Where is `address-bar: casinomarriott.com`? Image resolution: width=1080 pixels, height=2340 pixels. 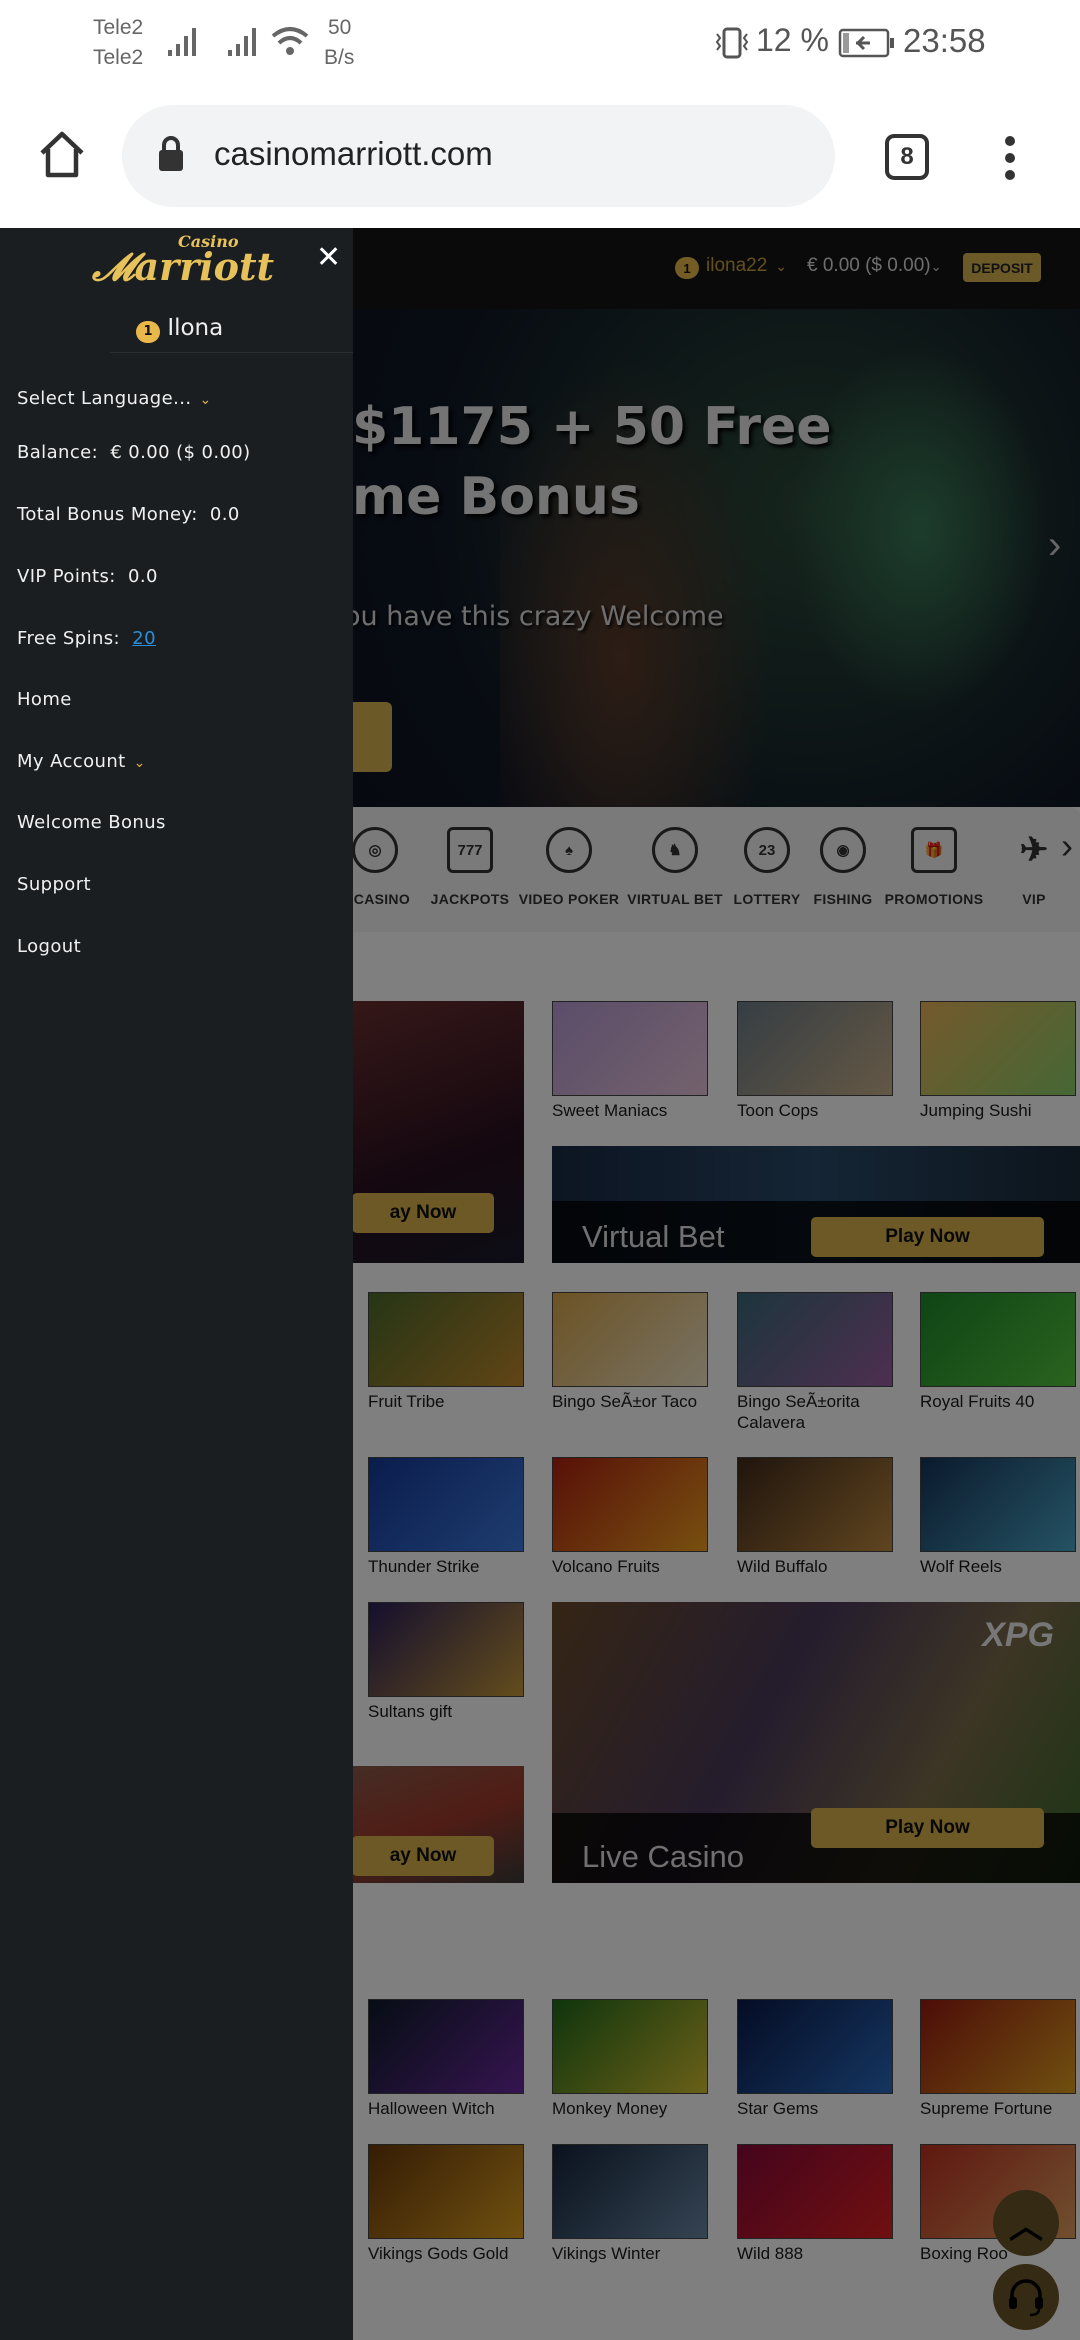
address-bar: casinomarriott.com is located at coordinates (478, 156).